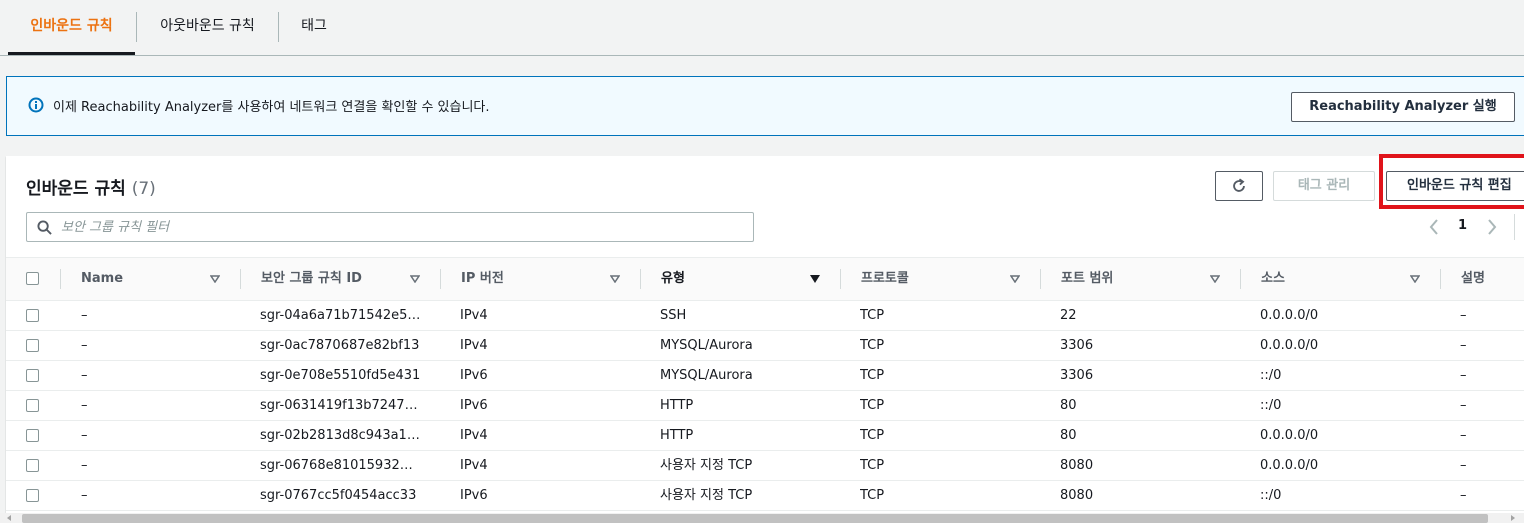 Image resolution: width=1524 pixels, height=523 pixels. What do you see at coordinates (885, 279) in the screenshot?
I see `column-header-protocol: 프로토콜` at bounding box center [885, 279].